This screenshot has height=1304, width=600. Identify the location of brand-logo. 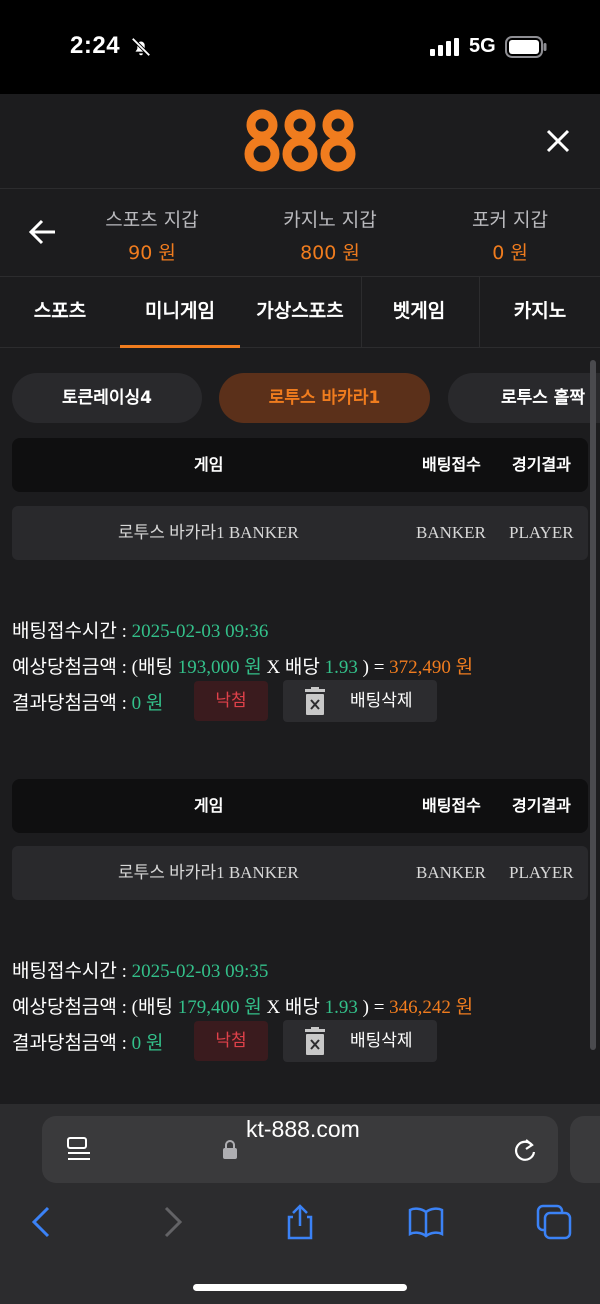
(300, 140).